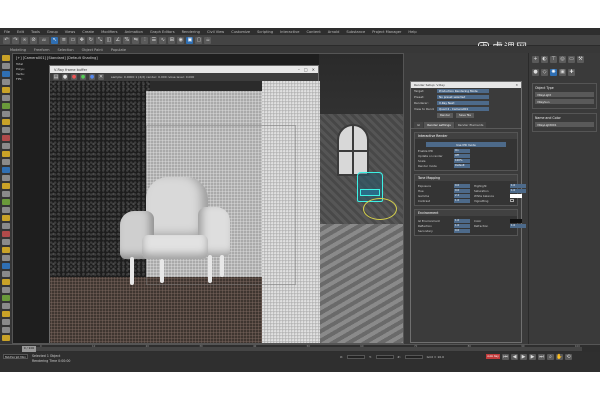 The image size is (600, 400). What do you see at coordinates (18, 50) in the screenshot?
I see `ribbon-tab: Modeling` at bounding box center [18, 50].